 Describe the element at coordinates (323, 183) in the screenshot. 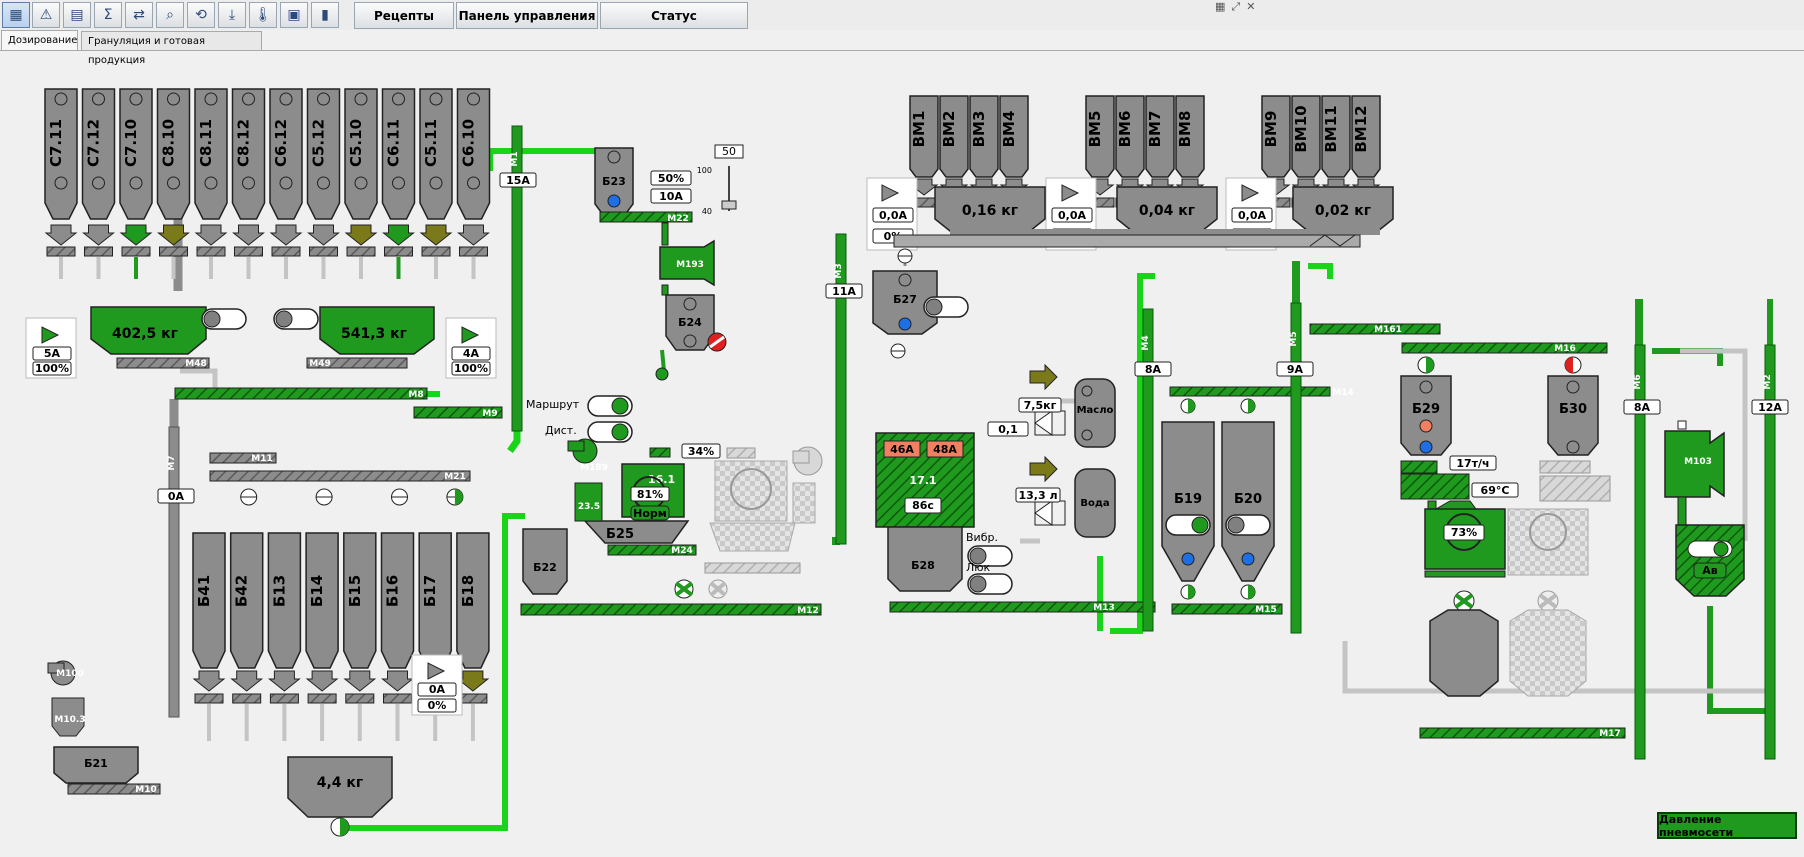

I see `silo-С5.12: С5.12` at that location.